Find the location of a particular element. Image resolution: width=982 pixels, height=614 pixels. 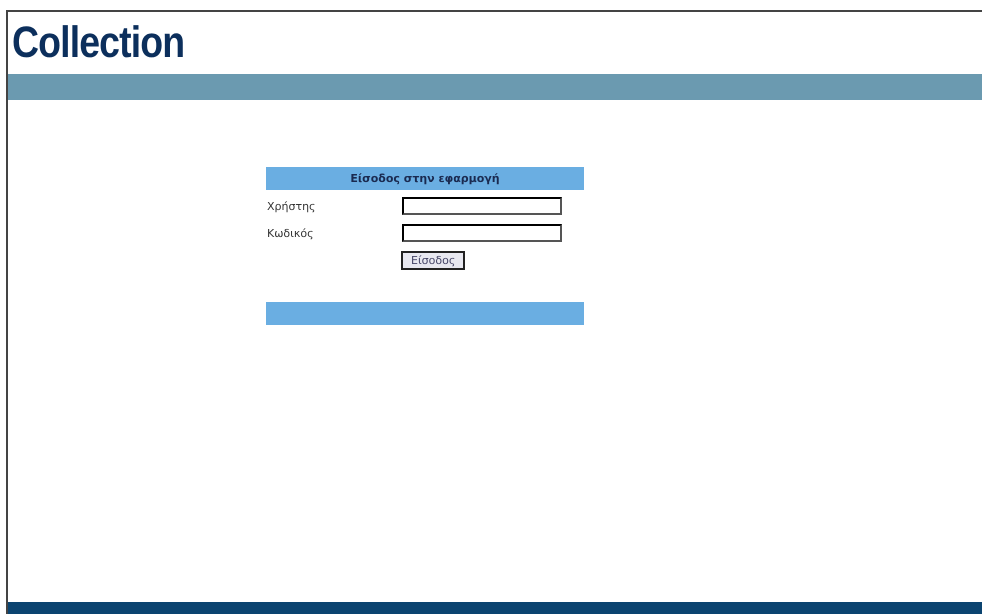

site-logo: Collection is located at coordinates (98, 43).